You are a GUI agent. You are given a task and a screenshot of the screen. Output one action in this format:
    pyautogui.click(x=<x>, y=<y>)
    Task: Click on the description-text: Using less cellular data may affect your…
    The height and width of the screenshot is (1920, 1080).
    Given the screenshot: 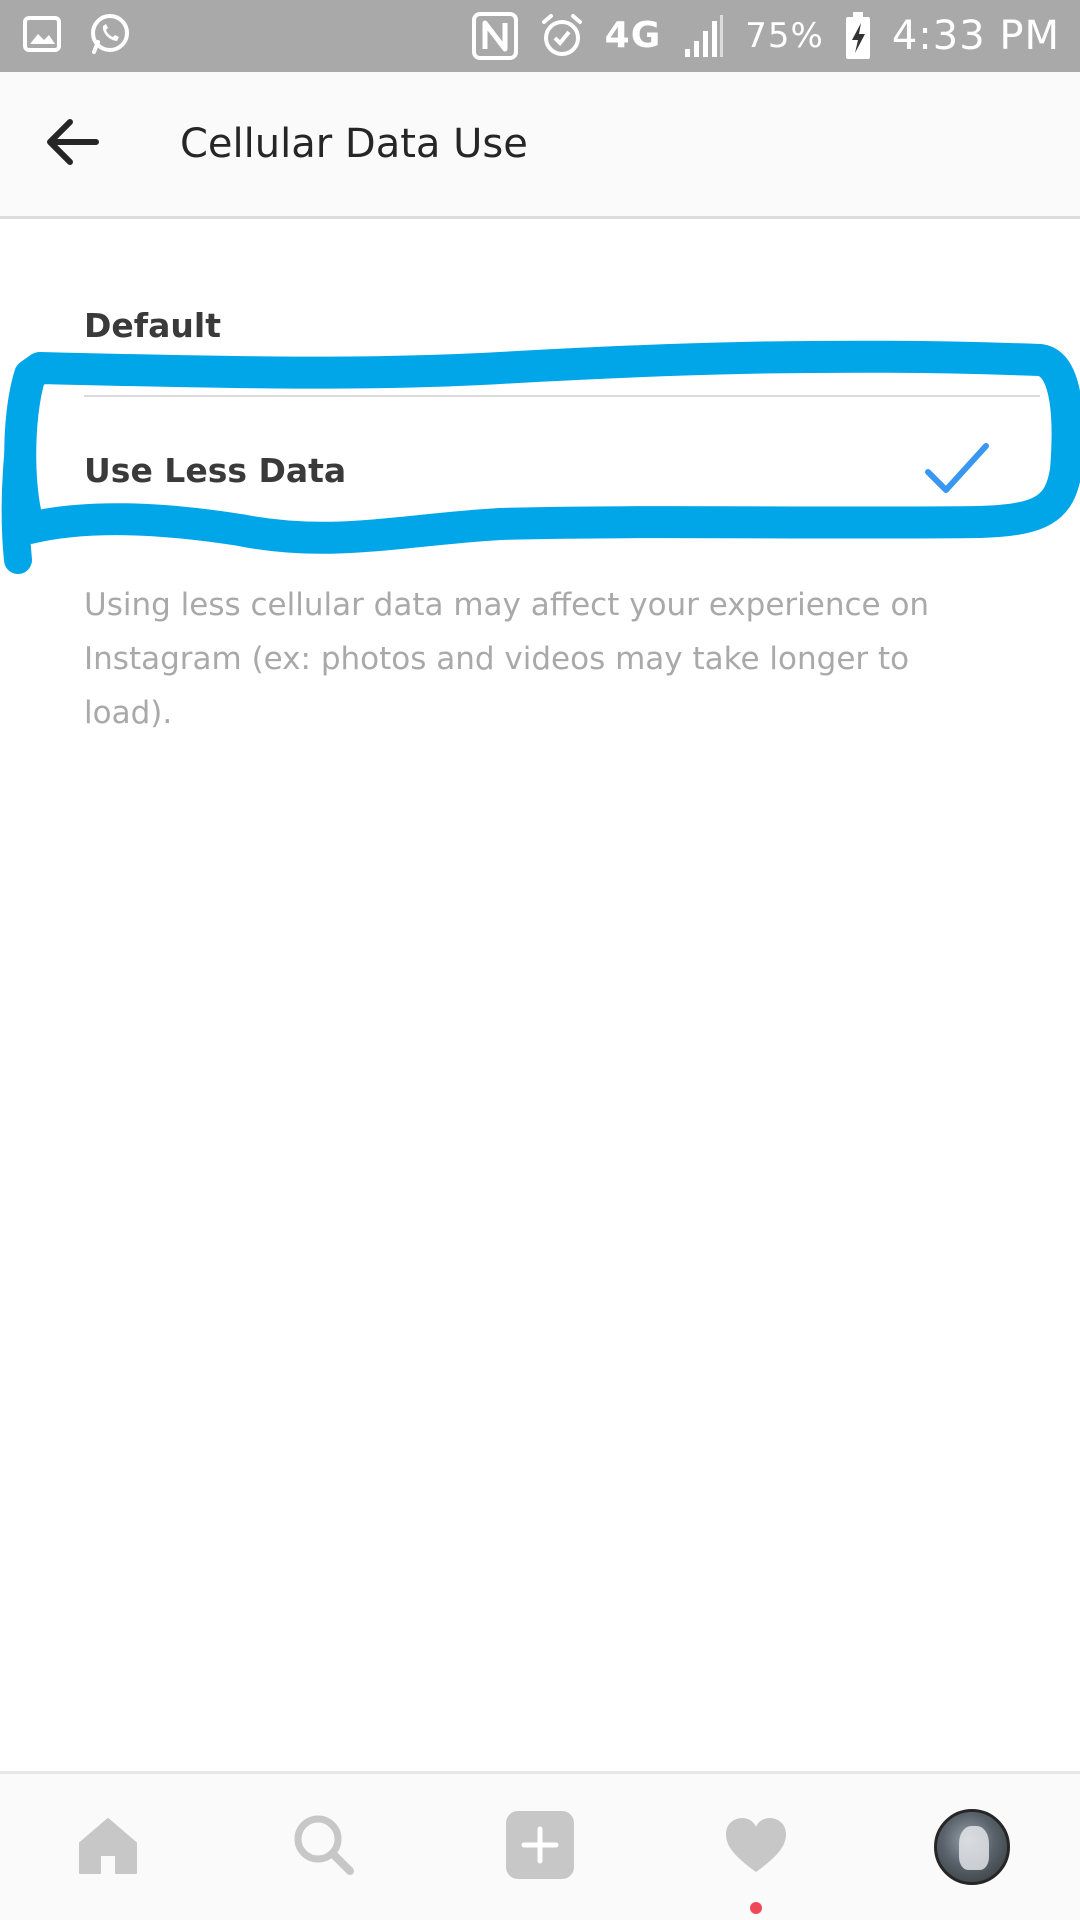 What is the action you would take?
    pyautogui.click(x=507, y=659)
    